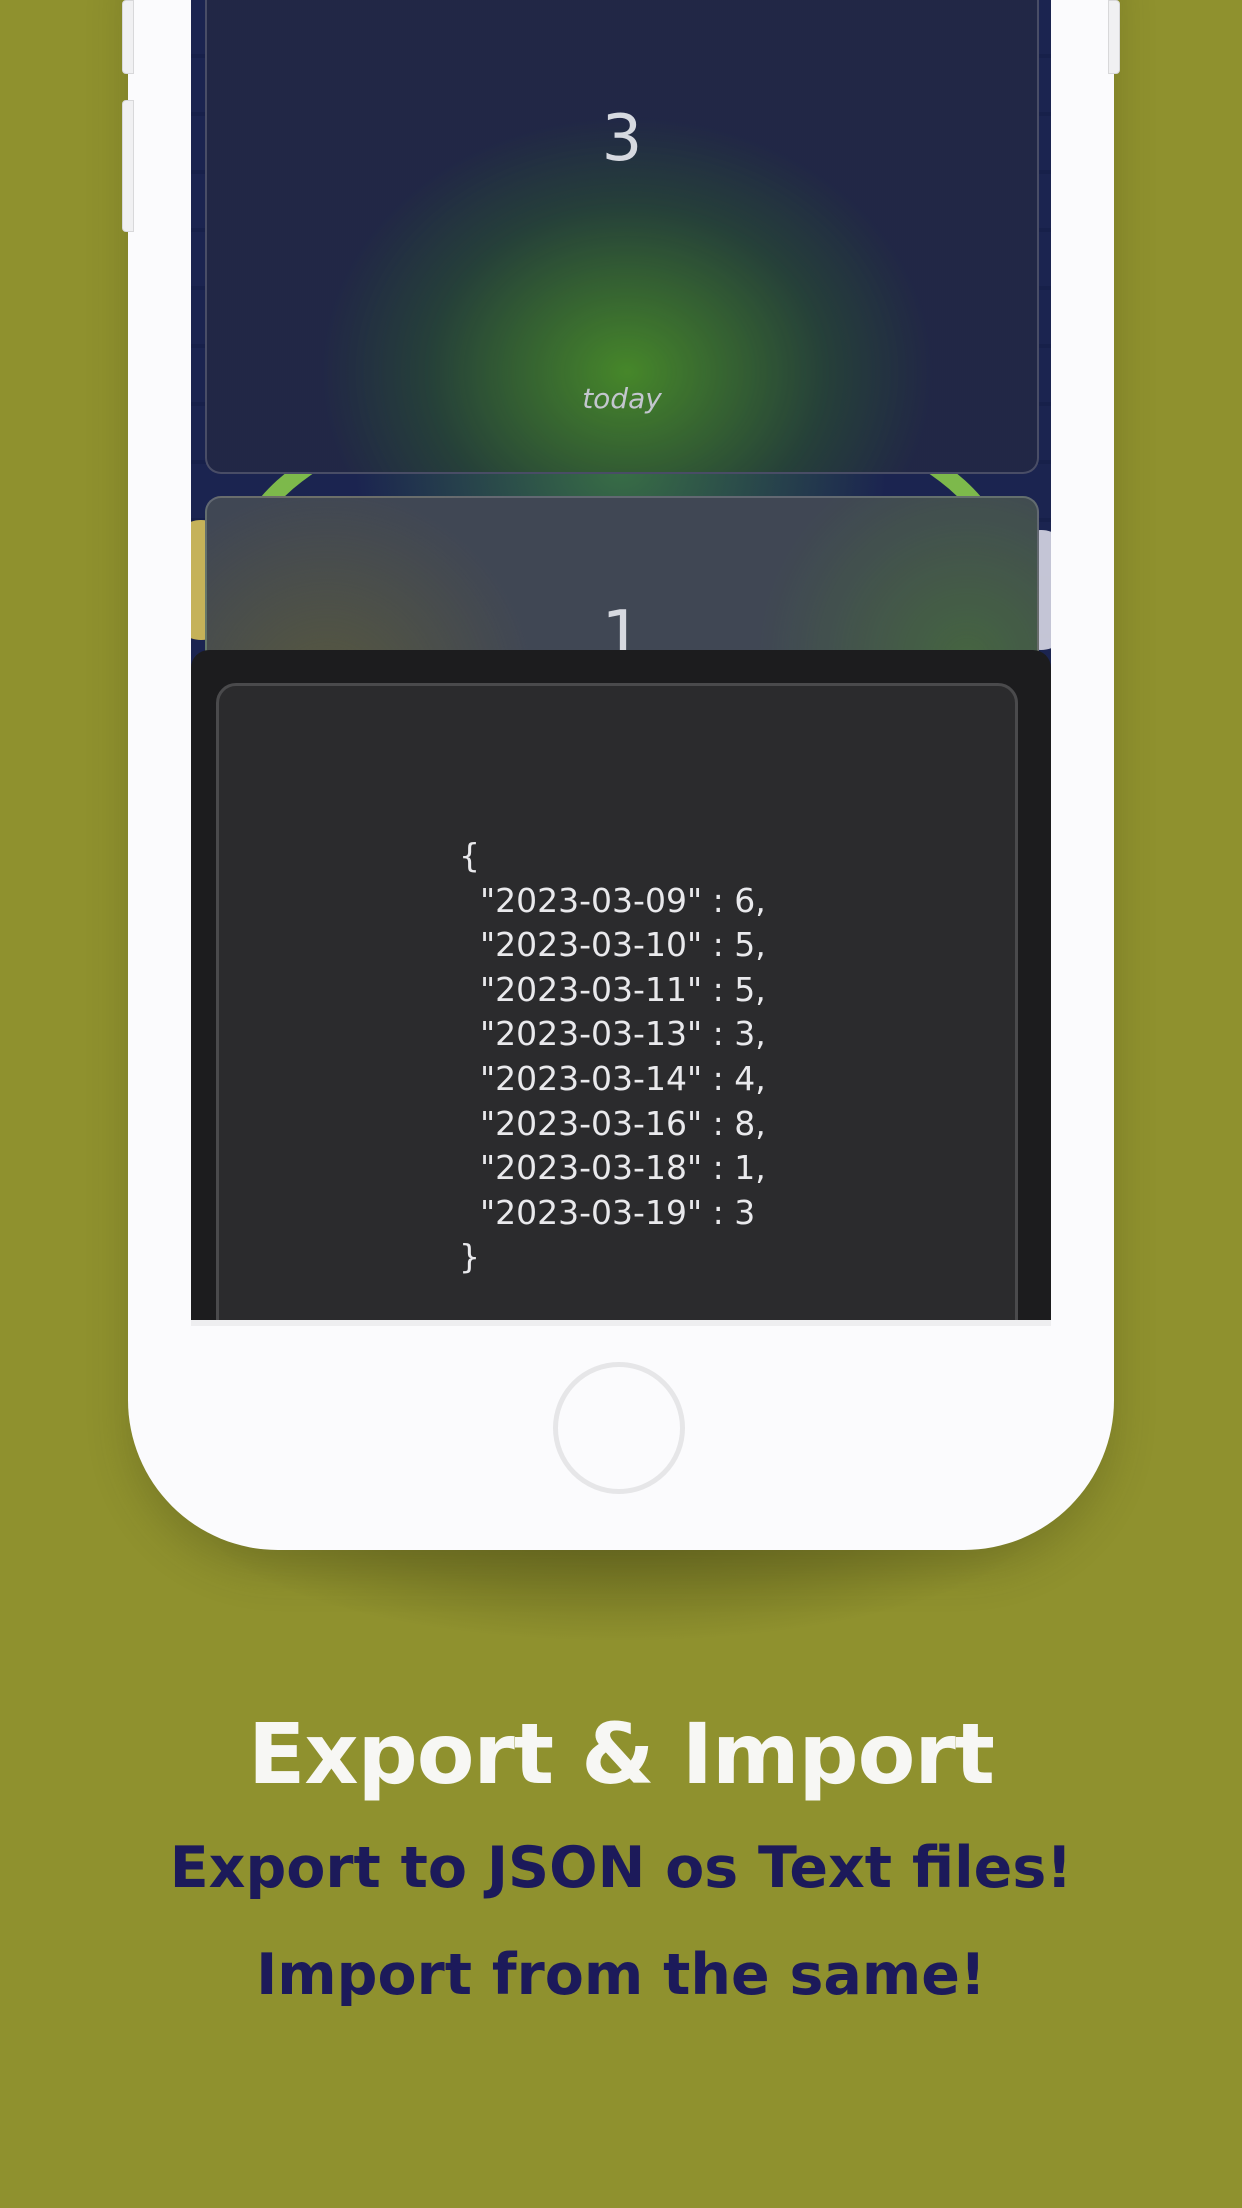 This screenshot has width=1242, height=2208. I want to click on day-card-today: 3 today, so click(622, 237).